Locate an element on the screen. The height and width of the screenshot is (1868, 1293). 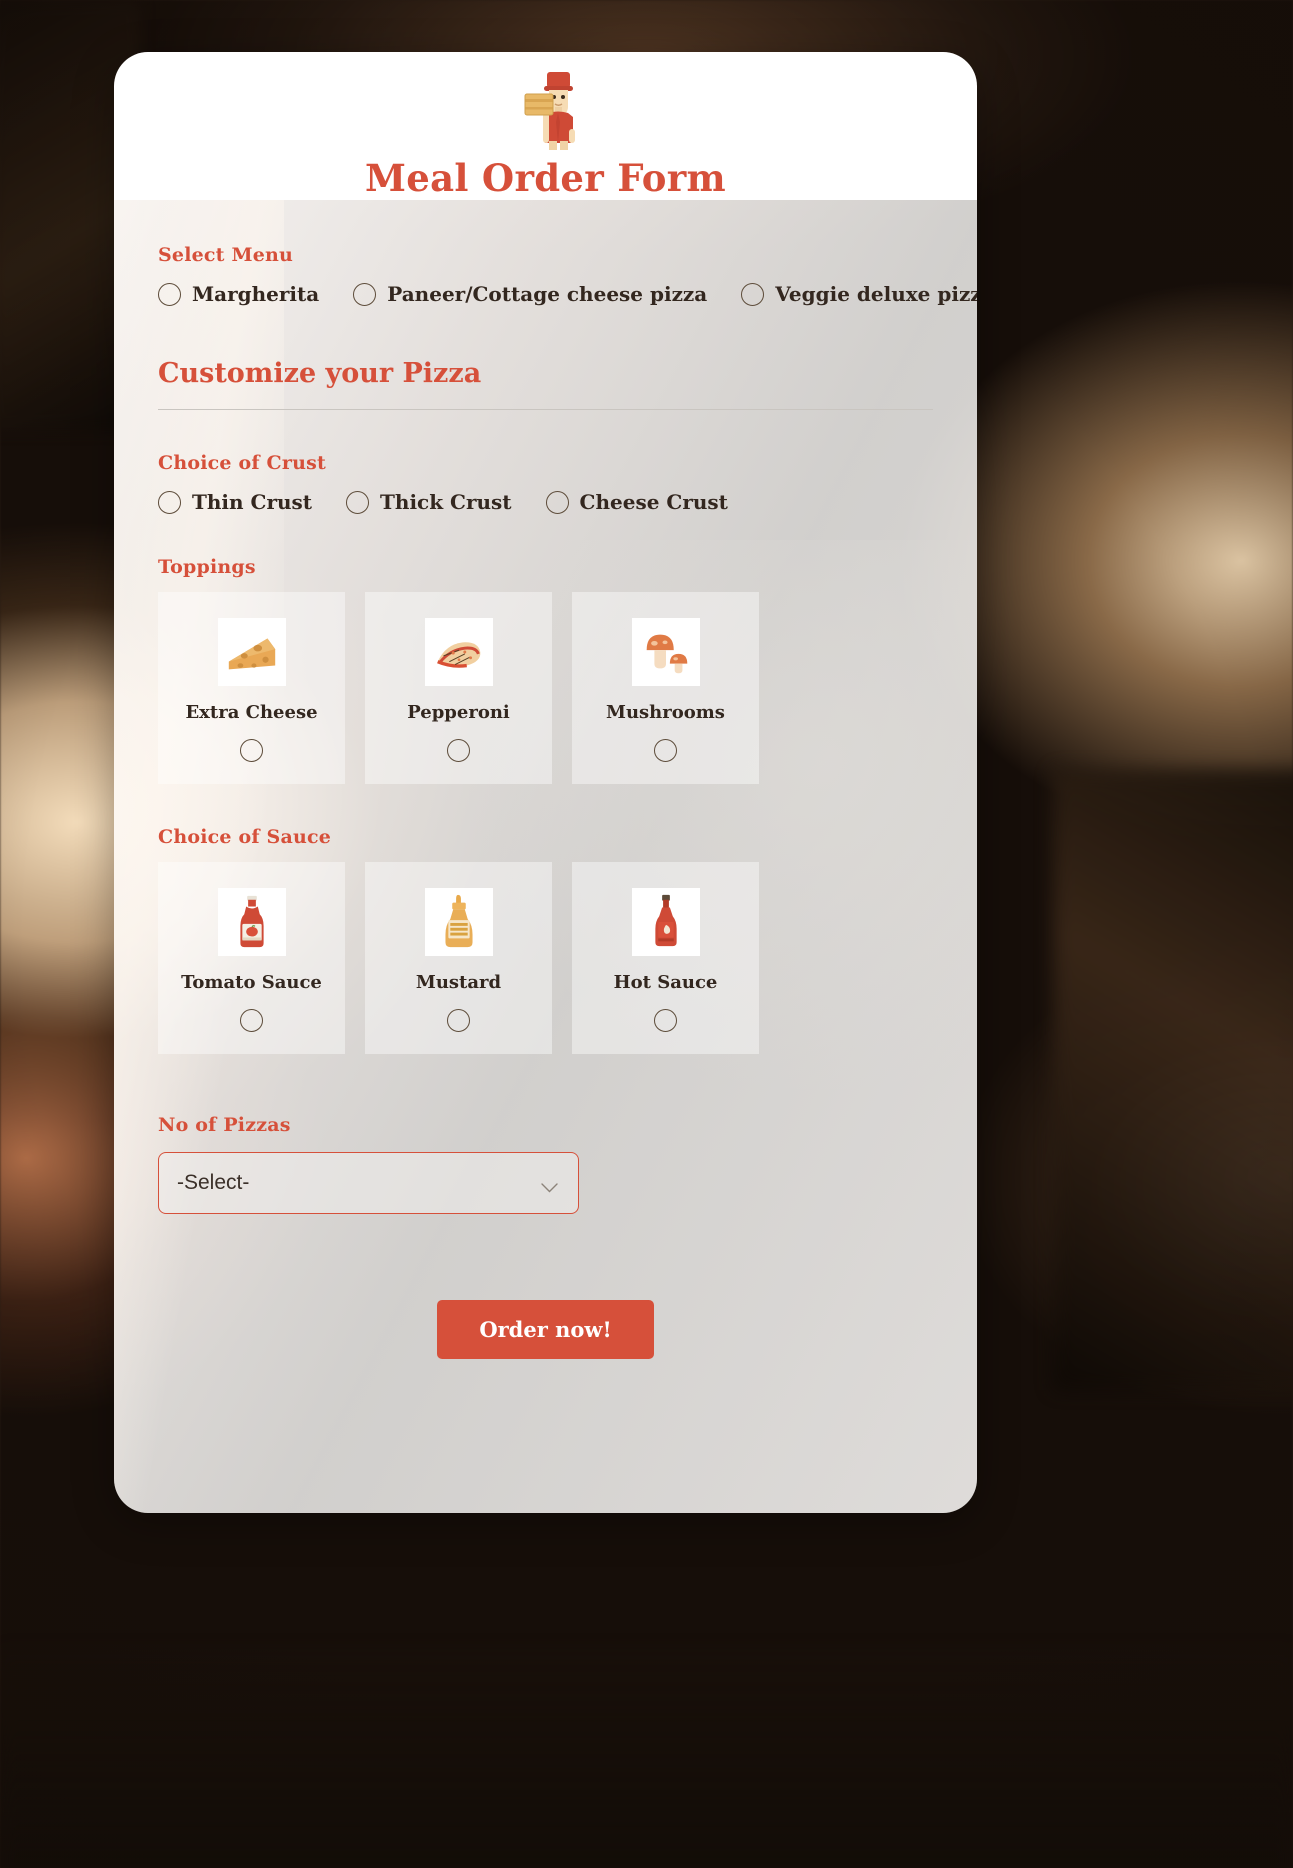
crust-radio-group: Thin Crust Thick Crust Cheese Crust is located at coordinates (545, 502).